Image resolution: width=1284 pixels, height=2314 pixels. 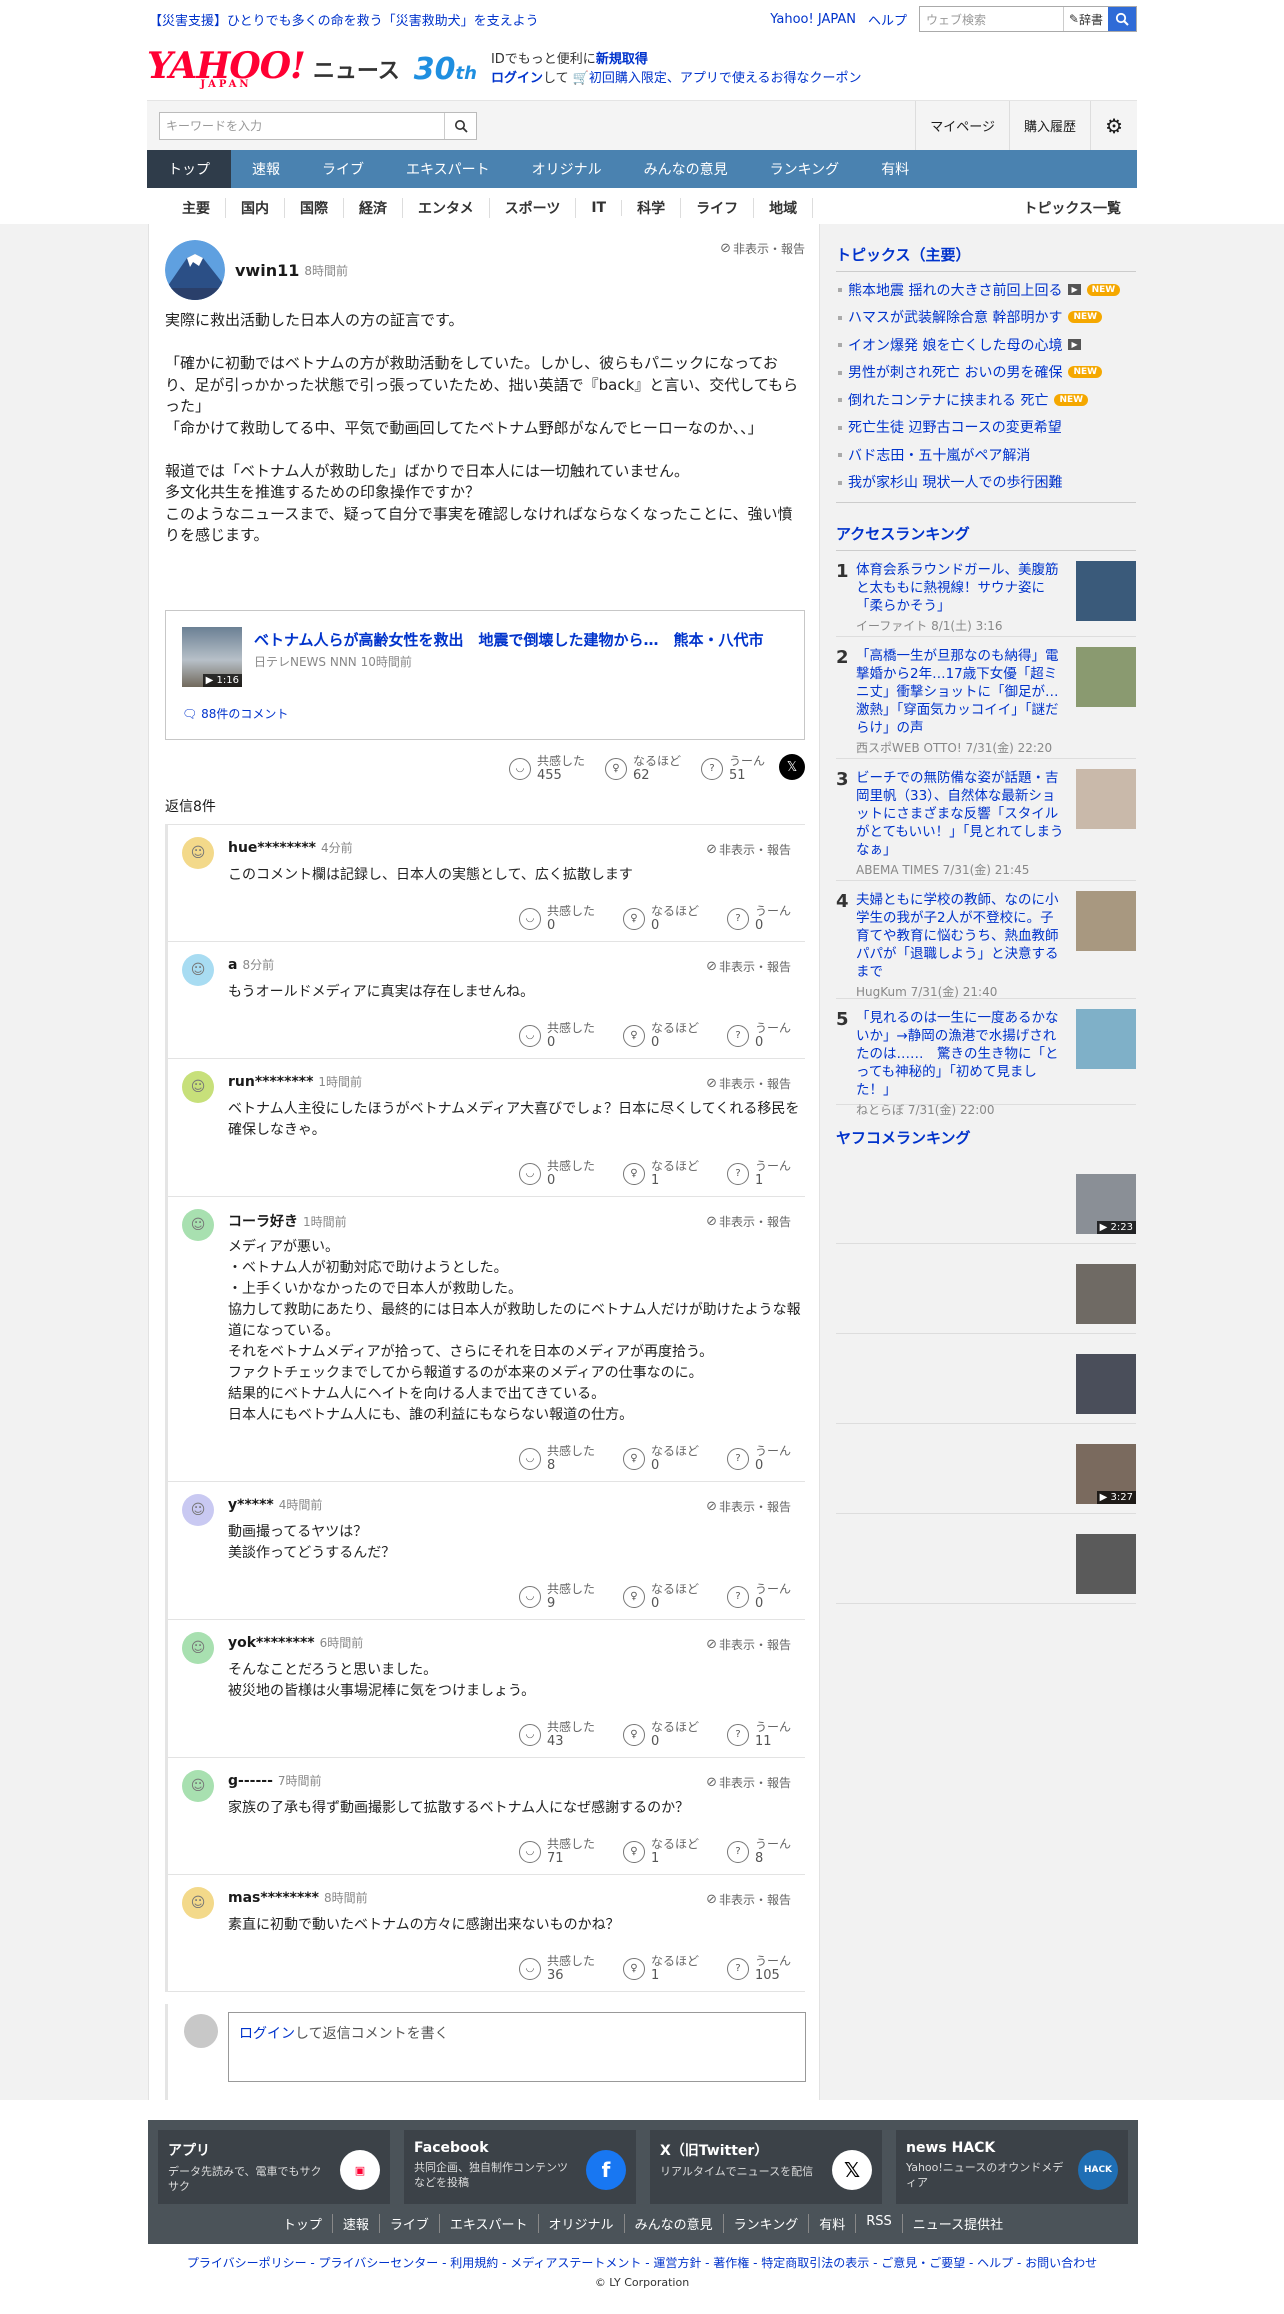 What do you see at coordinates (232, 965) in the screenshot?
I see `reply-author: a` at bounding box center [232, 965].